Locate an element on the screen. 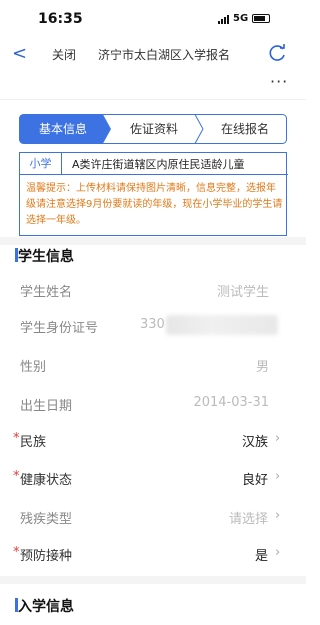 The height and width of the screenshot is (625, 320). field-label: 学生身份证号 is located at coordinates (59, 328).